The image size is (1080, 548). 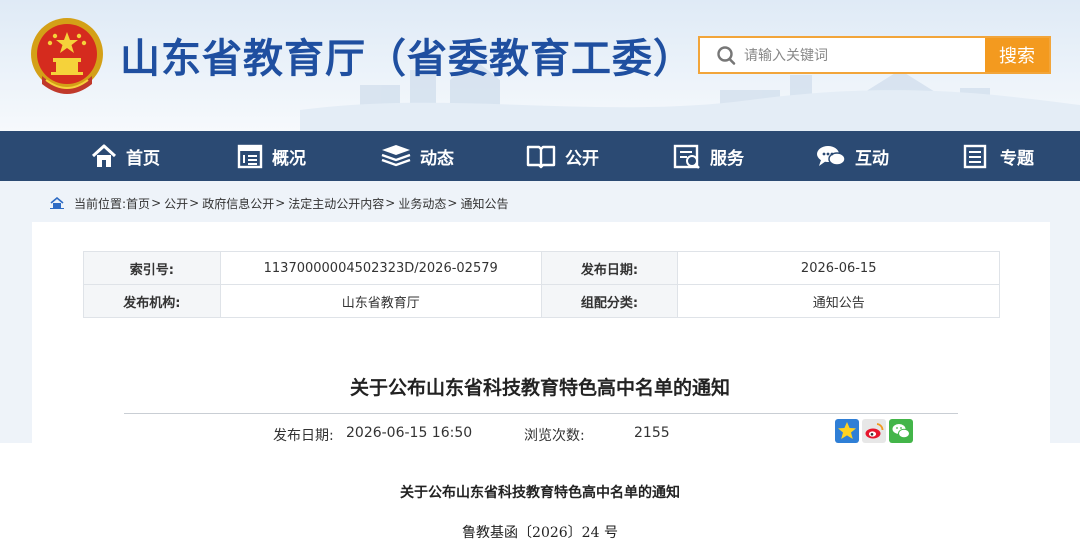 What do you see at coordinates (176, 203) in the screenshot?
I see `breadcrumb-item-public: 公开` at bounding box center [176, 203].